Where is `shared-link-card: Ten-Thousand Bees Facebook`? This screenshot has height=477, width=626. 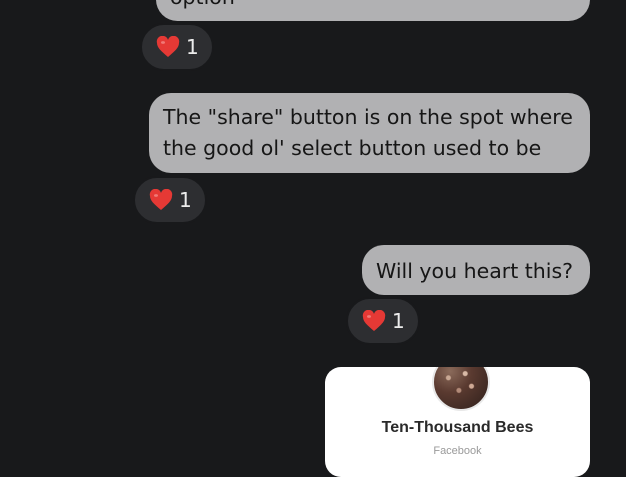 shared-link-card: Ten-Thousand Bees Facebook is located at coordinates (457, 422).